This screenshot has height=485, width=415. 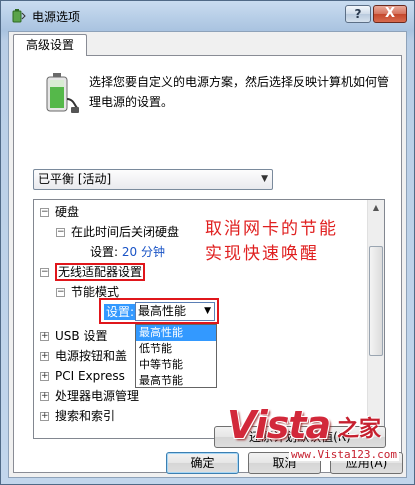 I want to click on annotation-text: 取消网卡的节能 实现快速唤醒, so click(x=271, y=242).